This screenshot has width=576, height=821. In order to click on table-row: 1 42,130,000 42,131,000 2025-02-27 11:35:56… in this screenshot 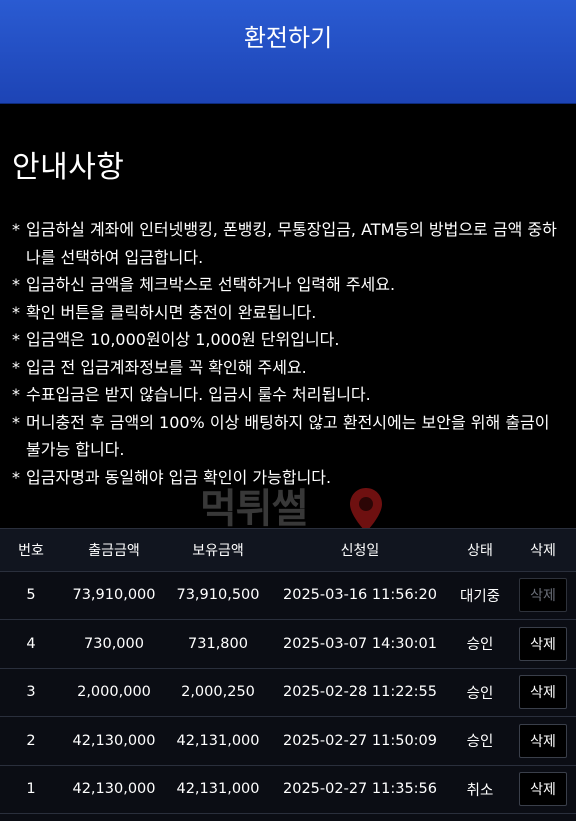, I will do `click(288, 789)`.